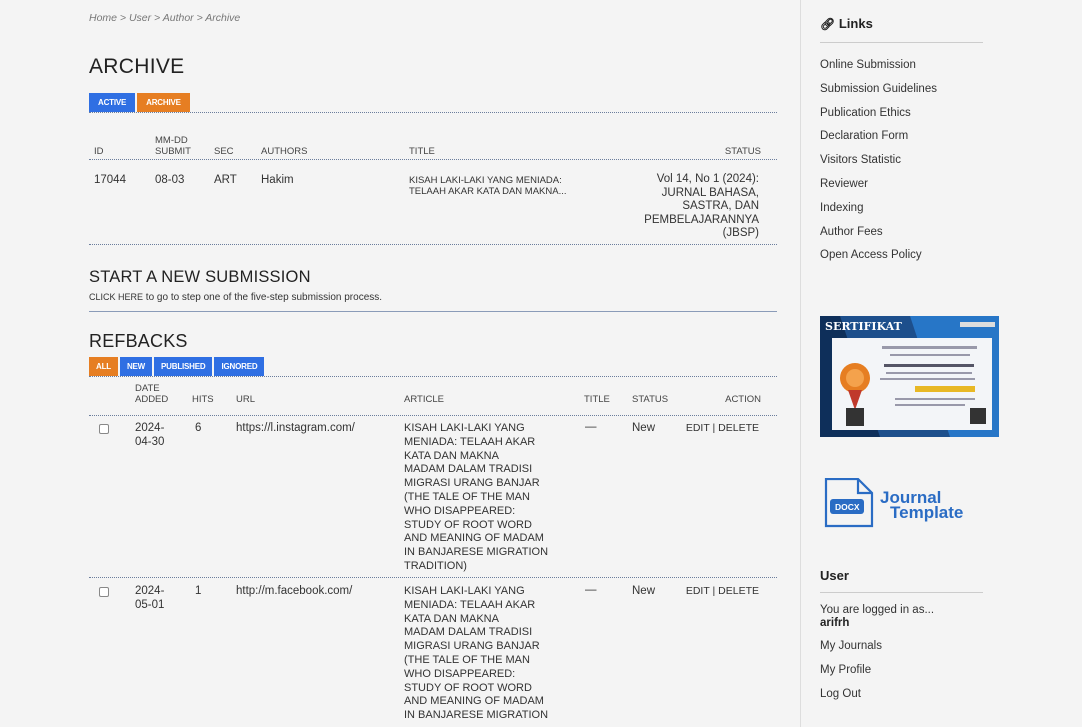 The width and height of the screenshot is (1082, 727). Describe the element at coordinates (136, 366) in the screenshot. I see `tab-new: NEW` at that location.